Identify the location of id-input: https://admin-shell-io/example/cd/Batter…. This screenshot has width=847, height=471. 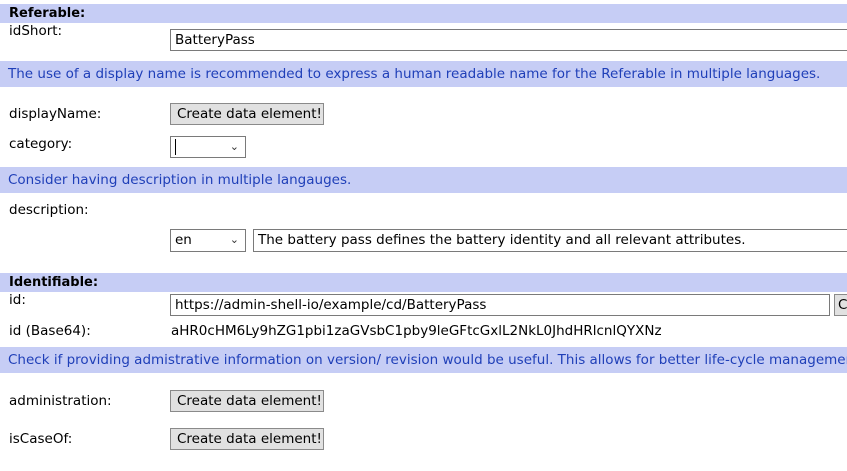
(500, 305).